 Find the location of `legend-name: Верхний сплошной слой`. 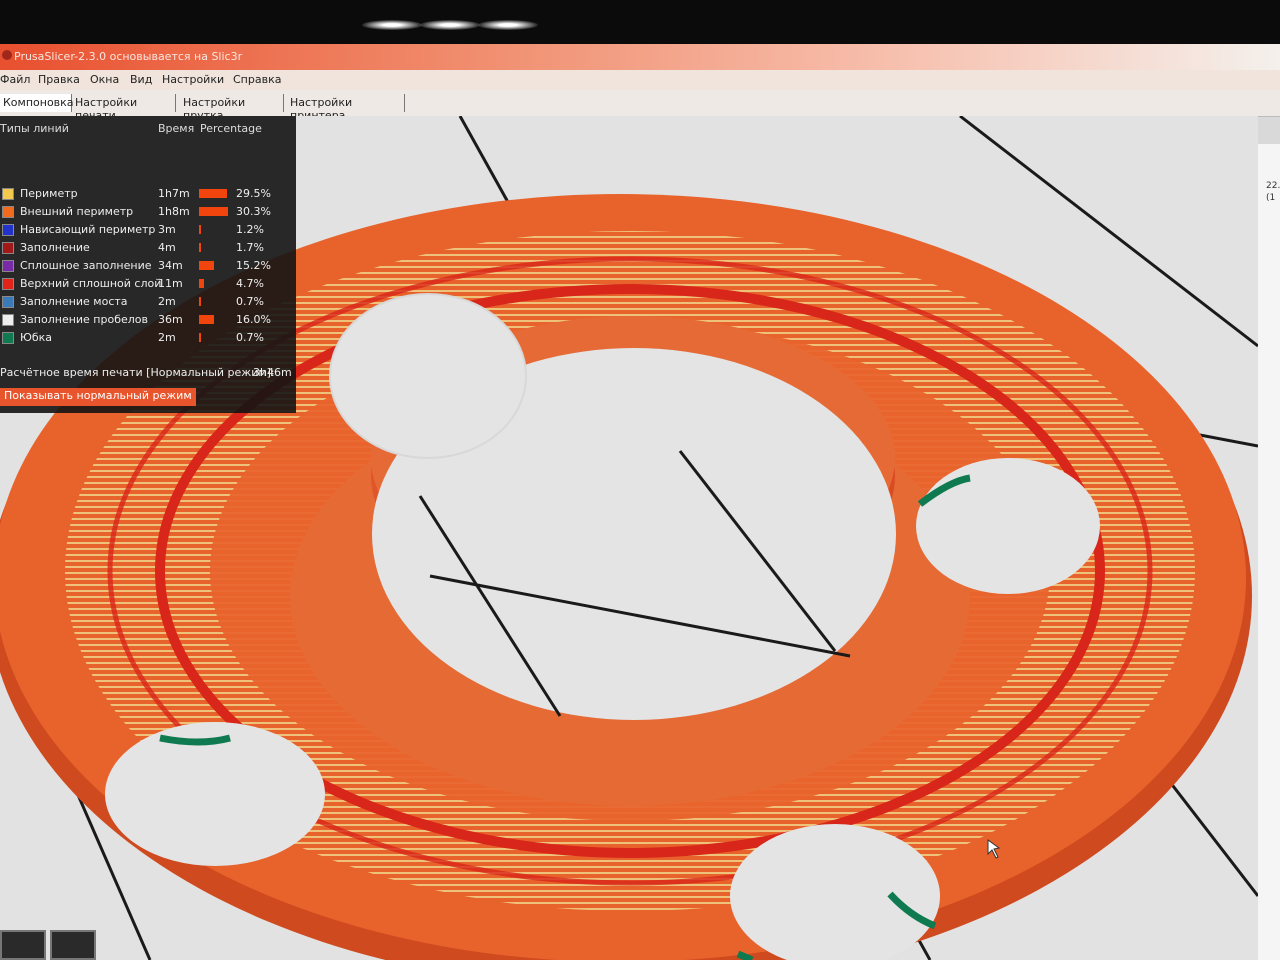

legend-name: Верхний сплошной слой is located at coordinates (91, 283).